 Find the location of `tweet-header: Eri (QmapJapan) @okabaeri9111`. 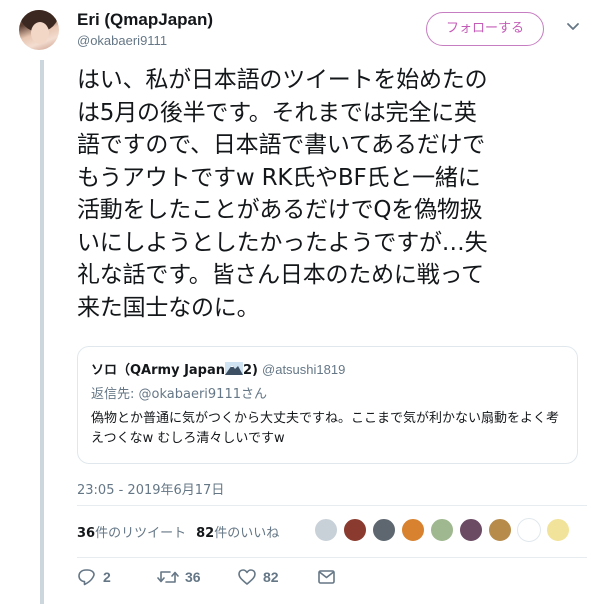

tweet-header: Eri (QmapJapan) @okabaeri9111 is located at coordinates (145, 30).